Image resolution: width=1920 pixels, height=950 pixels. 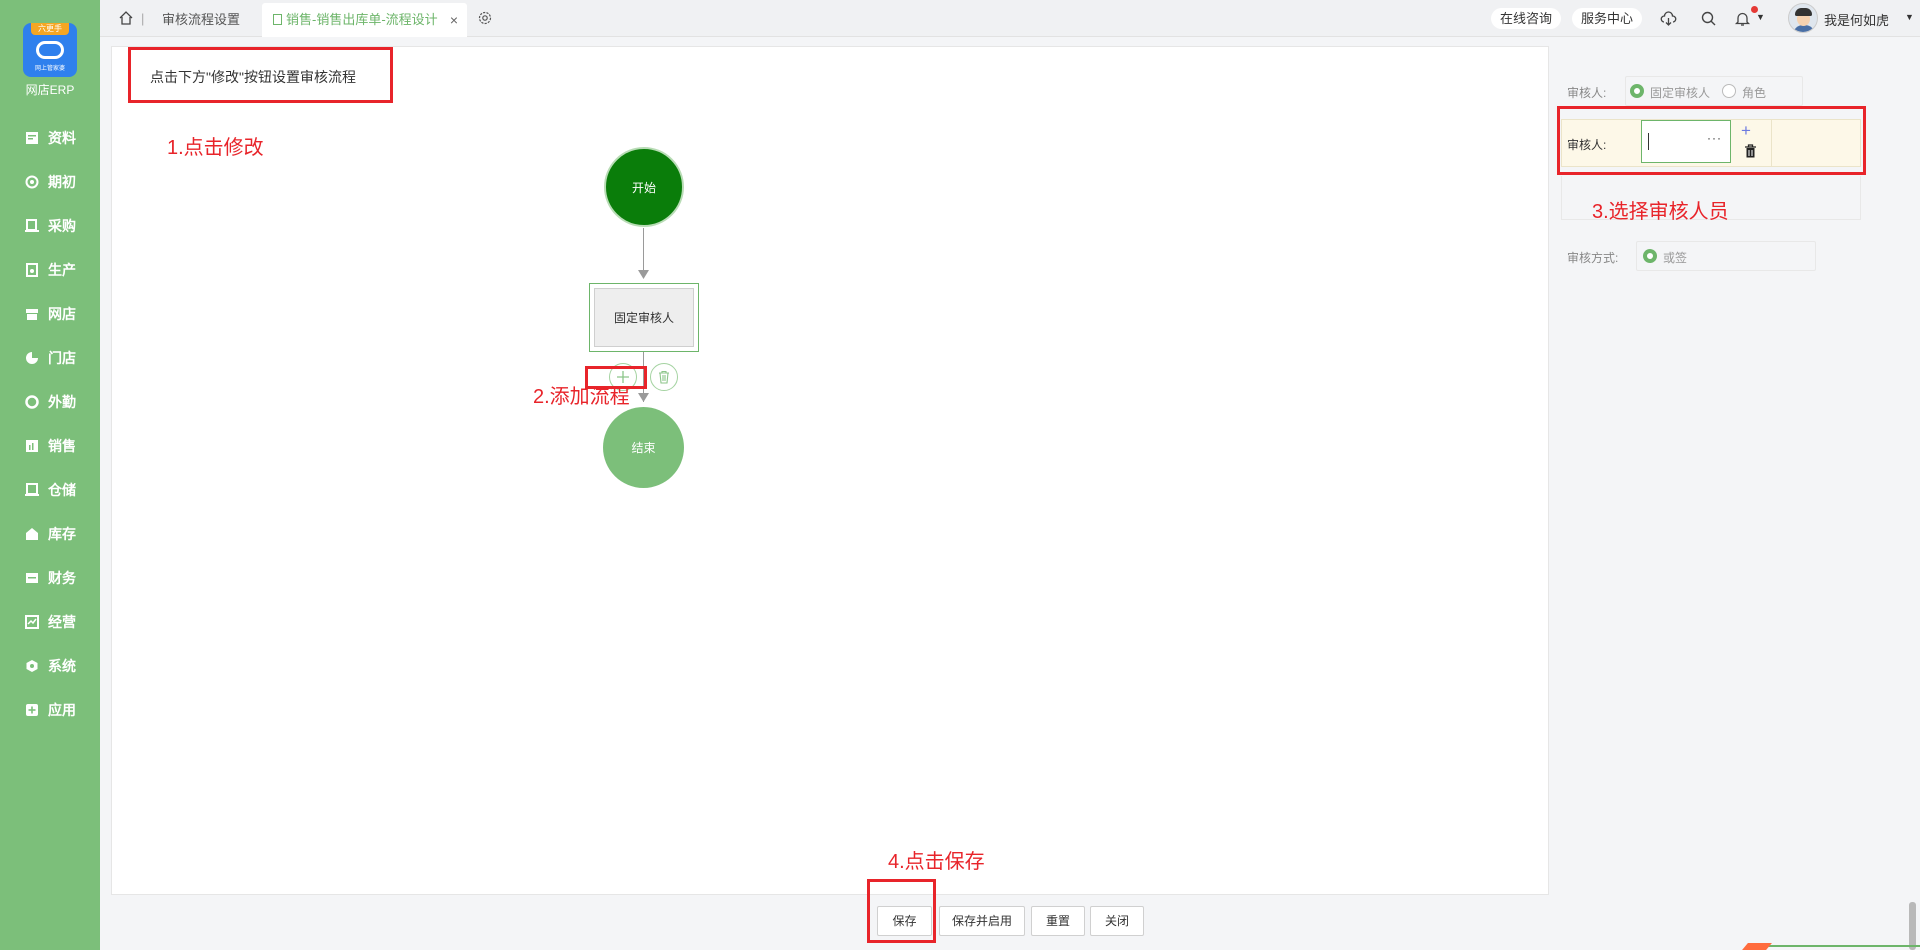 What do you see at coordinates (32, 402) in the screenshot?
I see `field-icon` at bounding box center [32, 402].